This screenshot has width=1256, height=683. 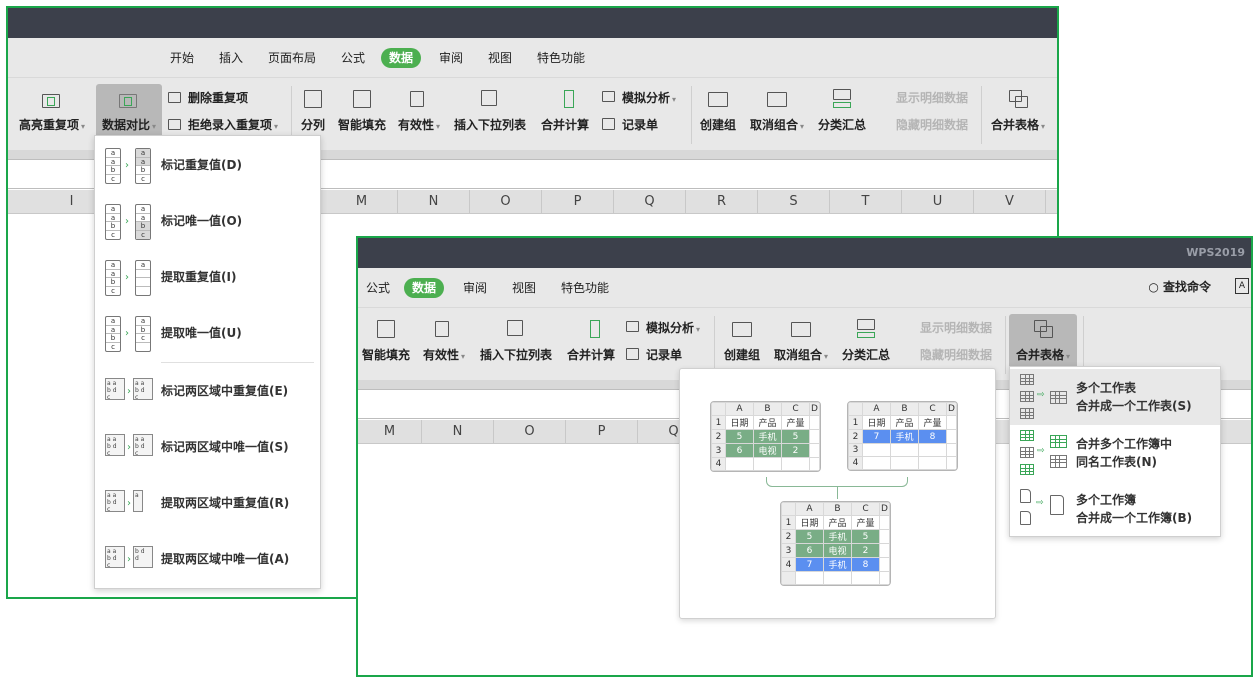 What do you see at coordinates (207, 392) in the screenshot?
I see `menu-item-mark-two-range-duplicates: a ab d c › a ab dc 标记两区域中重复值(E)` at bounding box center [207, 392].